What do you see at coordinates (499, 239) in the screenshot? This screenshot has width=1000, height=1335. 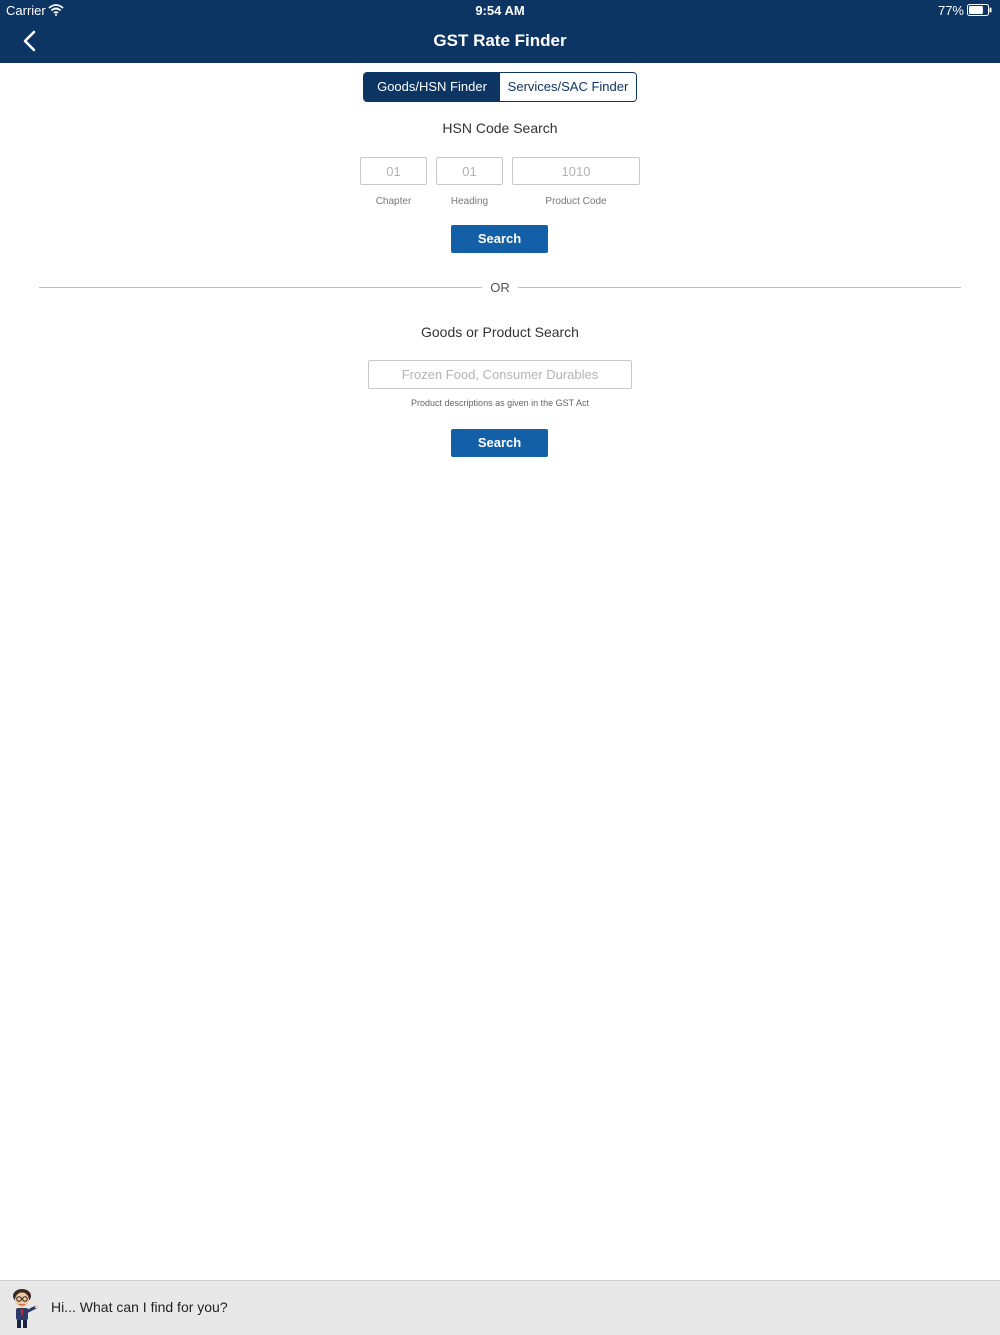 I see `hsn-search-button: Search` at bounding box center [499, 239].